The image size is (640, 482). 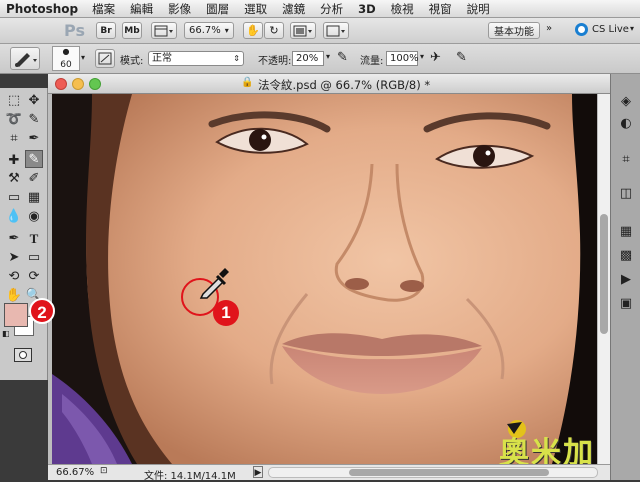 I want to click on ps-logo: Ps, so click(x=74, y=30).